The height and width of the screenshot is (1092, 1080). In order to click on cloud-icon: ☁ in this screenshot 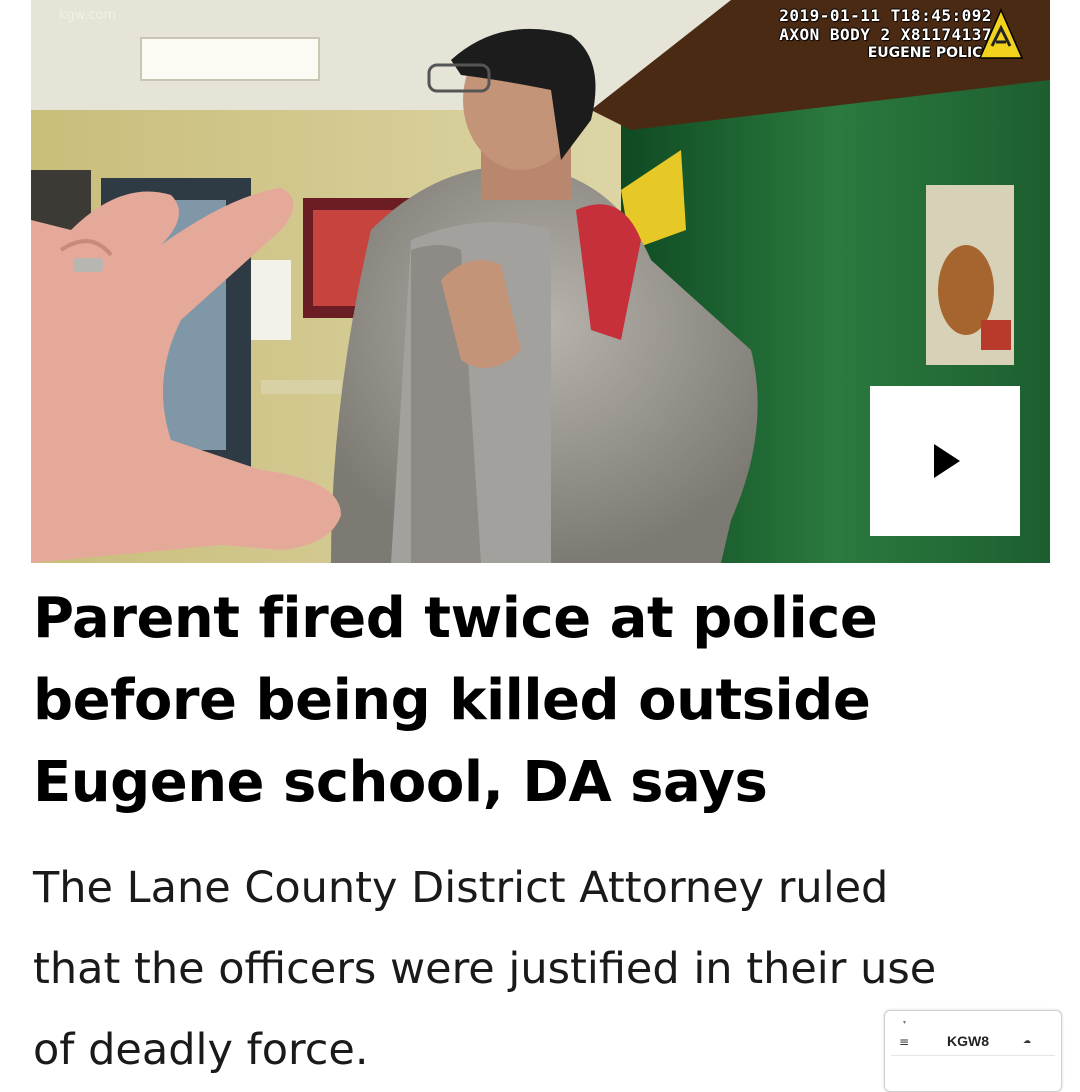, I will do `click(1027, 1040)`.